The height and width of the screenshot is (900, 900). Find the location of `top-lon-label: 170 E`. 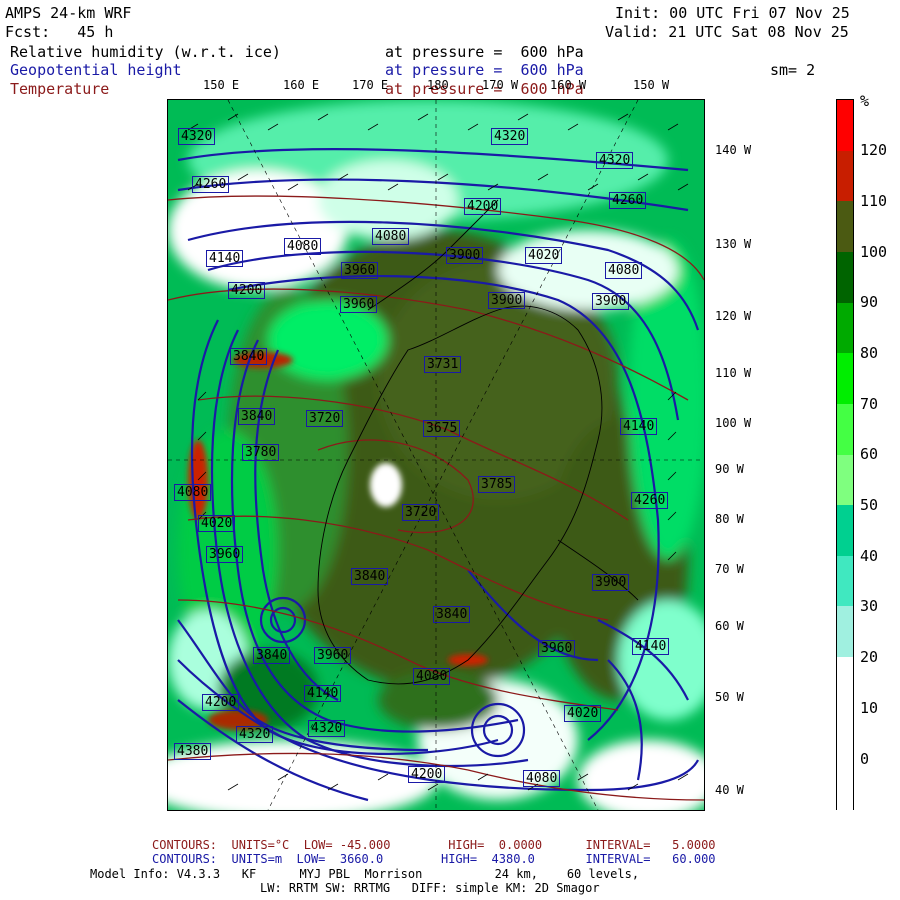

top-lon-label: 170 E is located at coordinates (370, 85).